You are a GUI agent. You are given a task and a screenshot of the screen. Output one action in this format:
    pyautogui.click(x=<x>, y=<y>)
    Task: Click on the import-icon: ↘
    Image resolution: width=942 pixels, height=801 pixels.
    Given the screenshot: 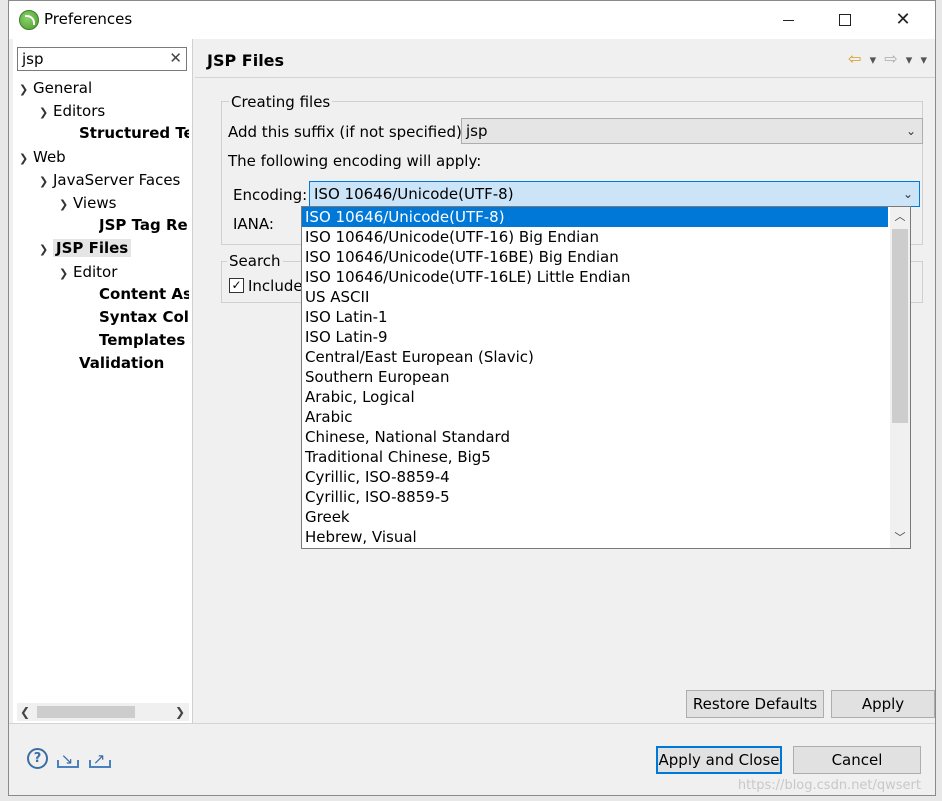 What is the action you would take?
    pyautogui.click(x=67, y=759)
    